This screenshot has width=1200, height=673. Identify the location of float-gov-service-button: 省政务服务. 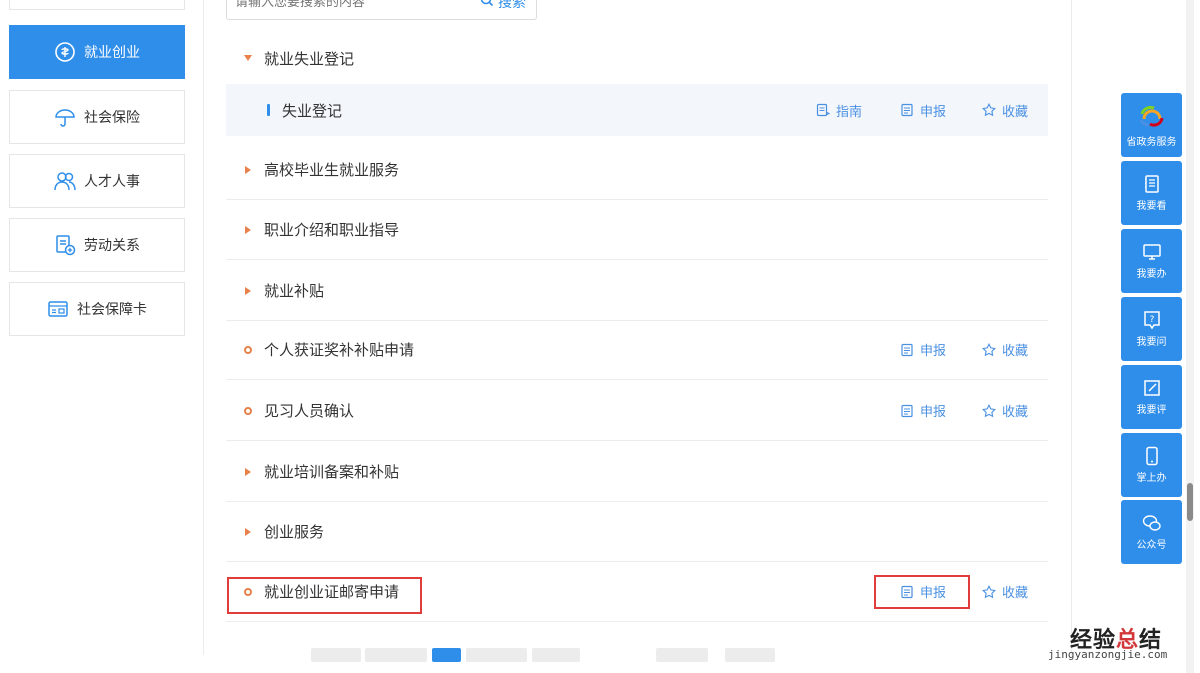
(1151, 125).